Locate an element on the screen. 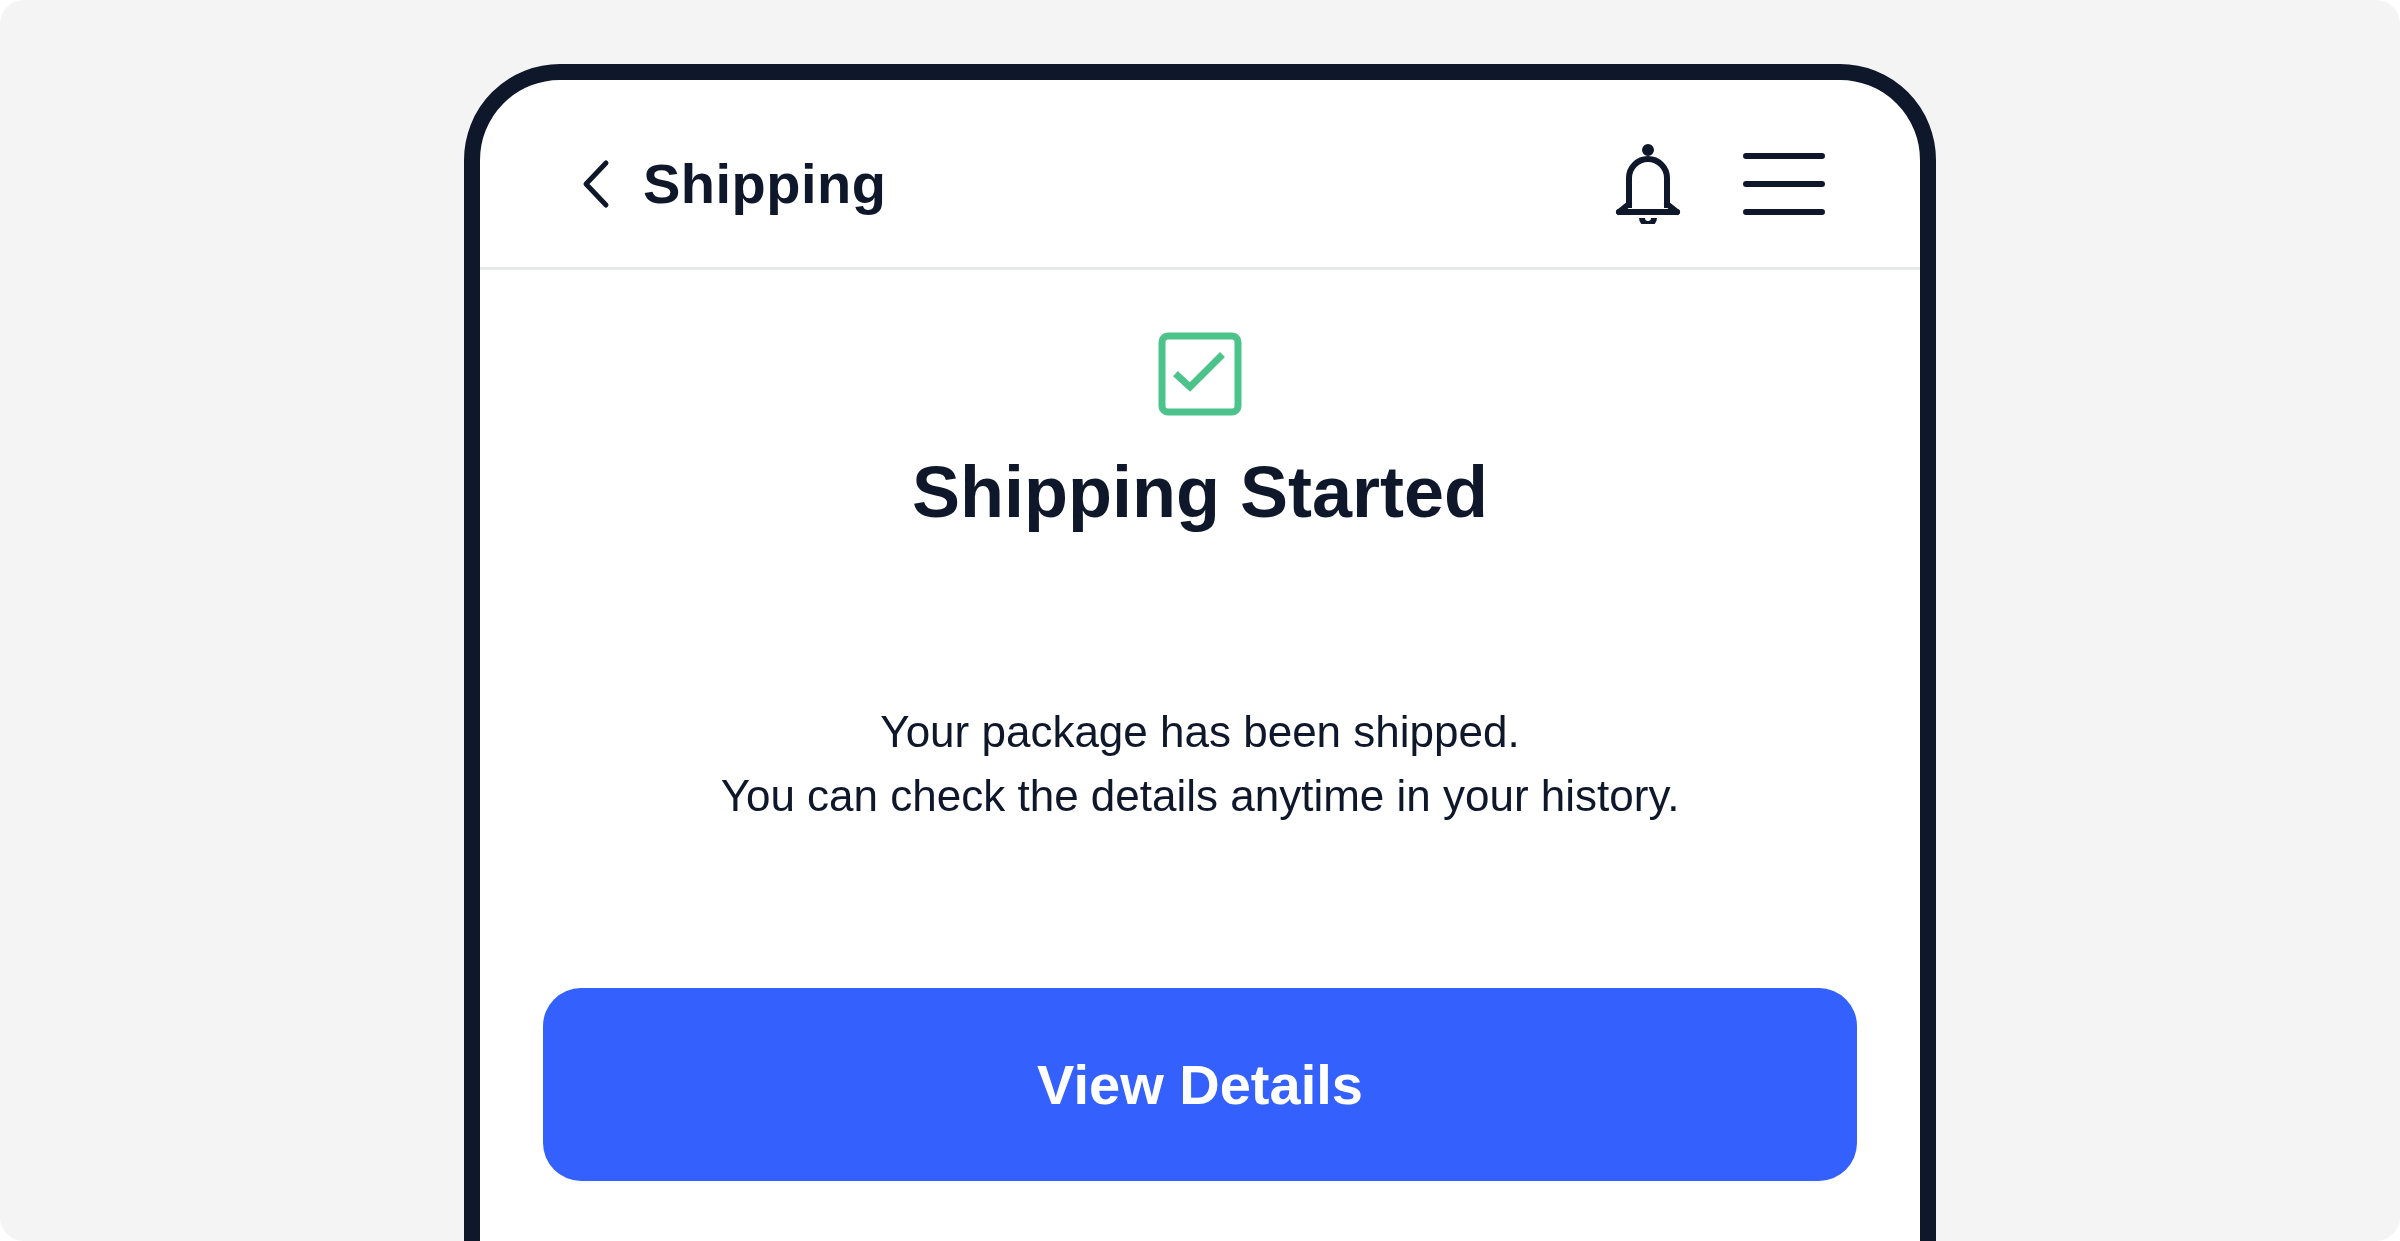 The image size is (2400, 1241). bell-icon is located at coordinates (1648, 183).